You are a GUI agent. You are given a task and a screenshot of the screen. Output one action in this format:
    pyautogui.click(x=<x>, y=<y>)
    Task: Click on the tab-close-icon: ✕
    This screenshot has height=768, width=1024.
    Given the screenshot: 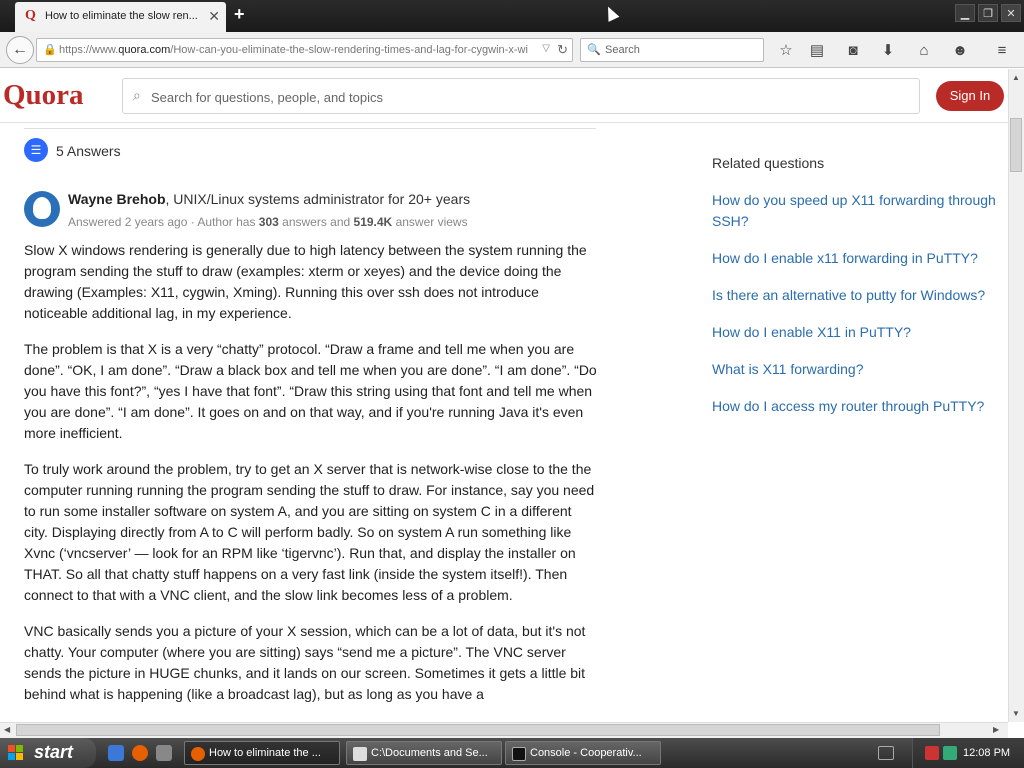 What is the action you would take?
    pyautogui.click(x=214, y=16)
    